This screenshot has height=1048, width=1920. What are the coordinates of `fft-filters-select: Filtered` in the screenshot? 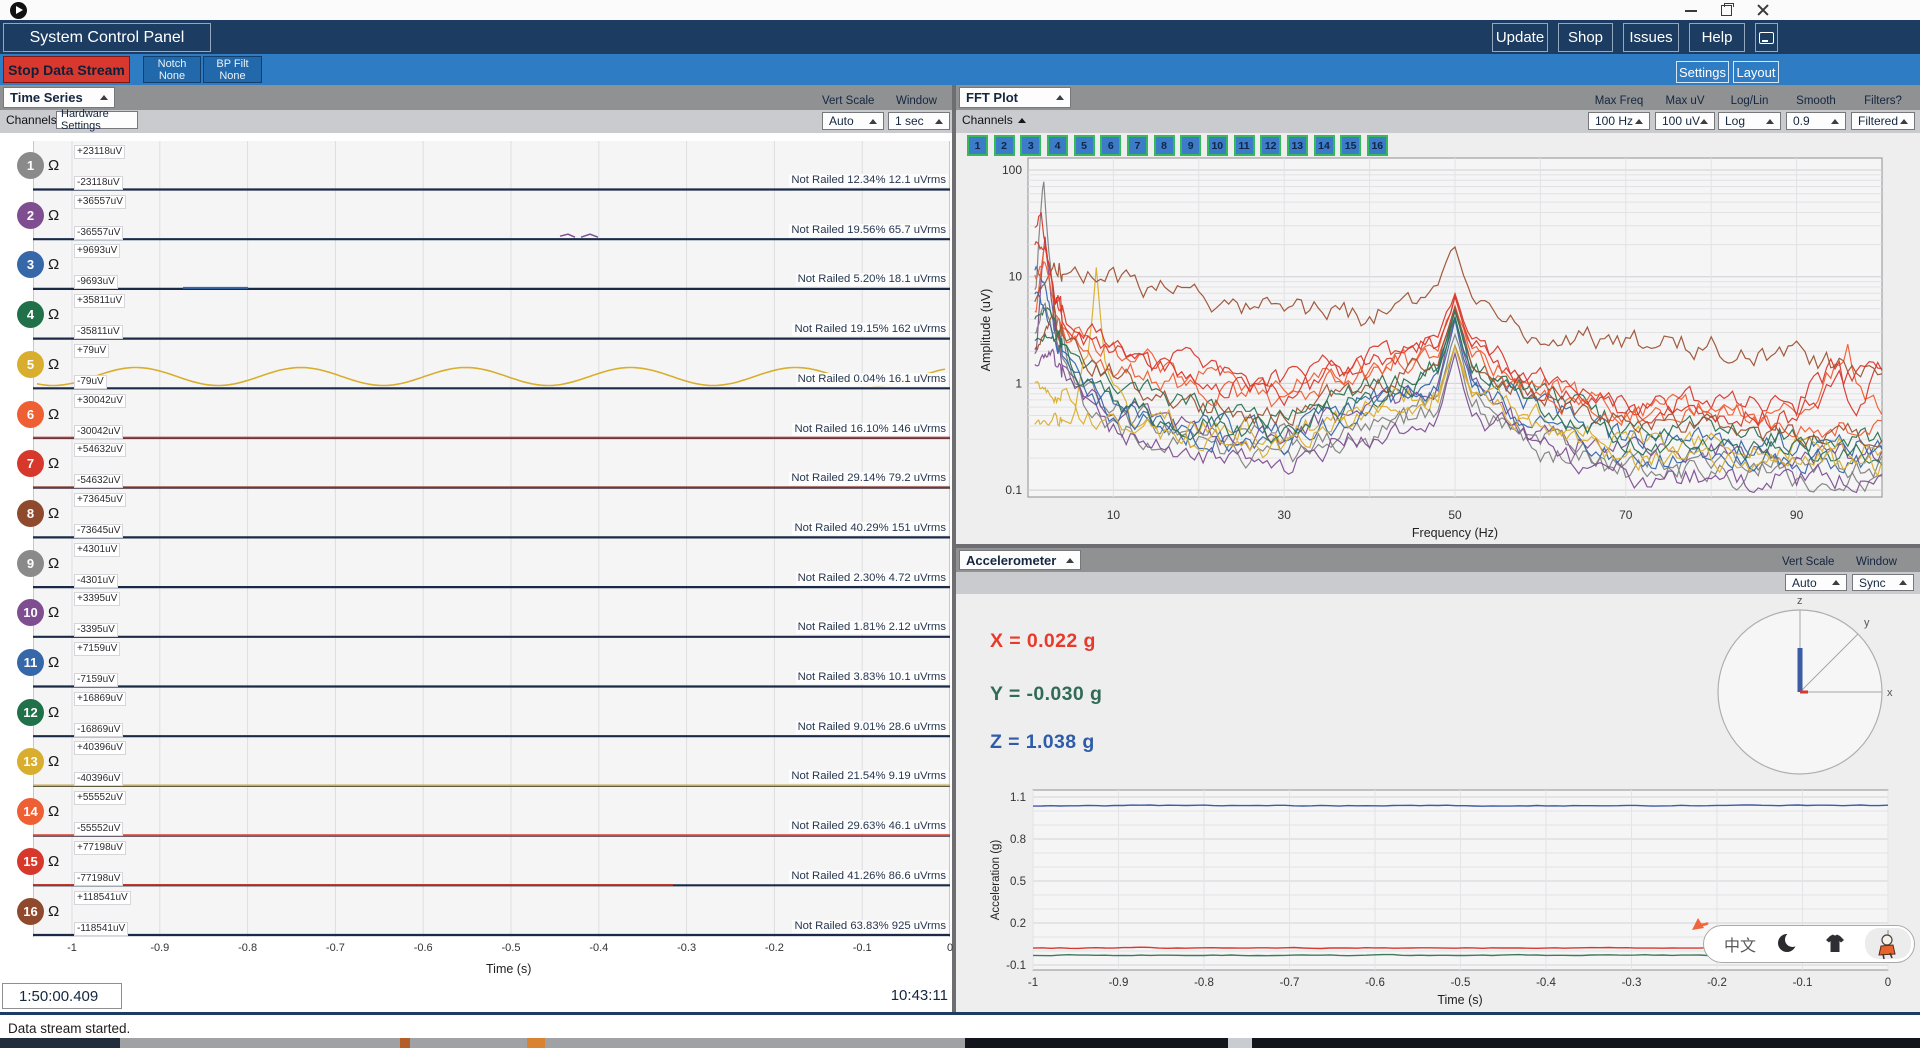 It's located at (1883, 121).